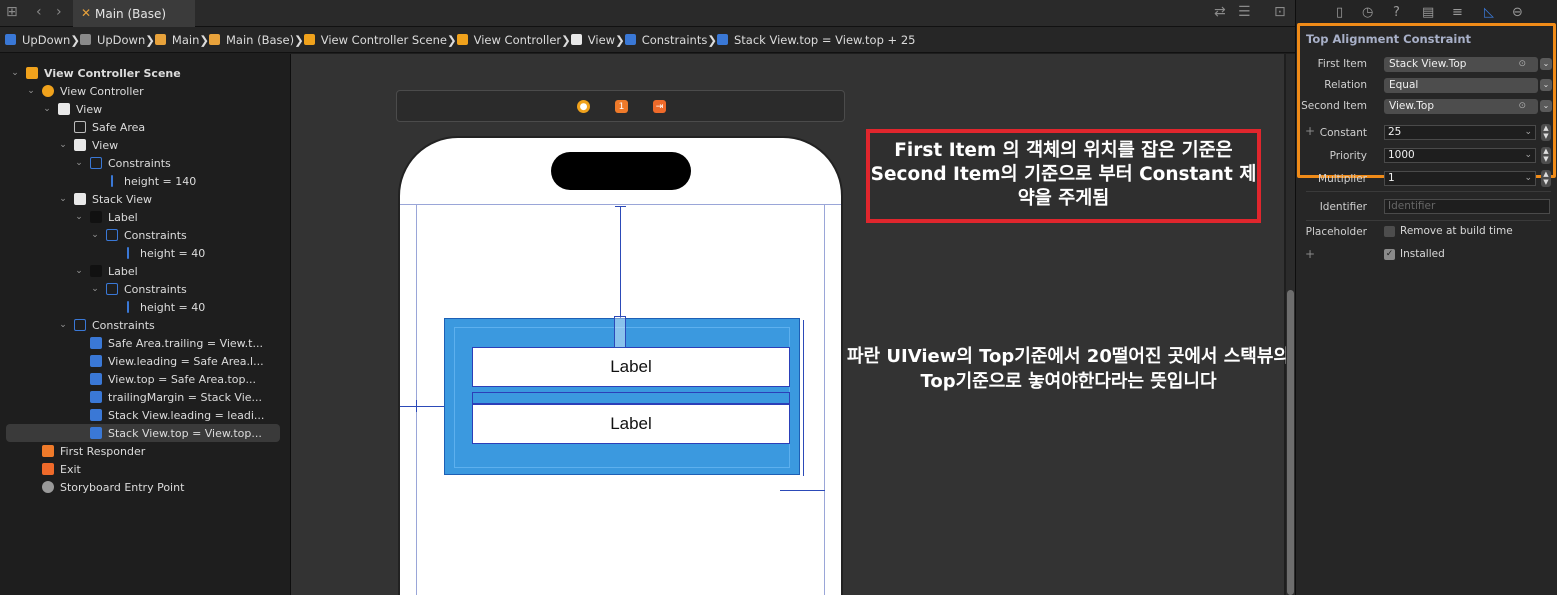 The height and width of the screenshot is (595, 1557). What do you see at coordinates (72, 451) in the screenshot?
I see `outline-item: First Responder` at bounding box center [72, 451].